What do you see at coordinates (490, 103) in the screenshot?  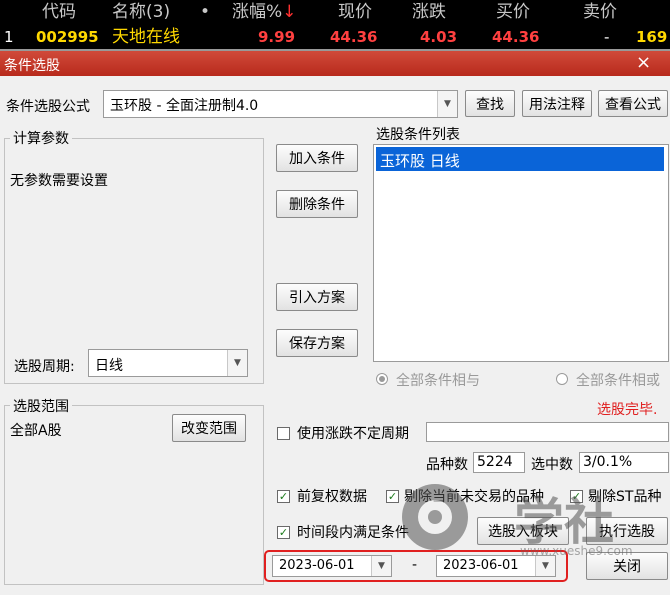 I see `find-button: 查找` at bounding box center [490, 103].